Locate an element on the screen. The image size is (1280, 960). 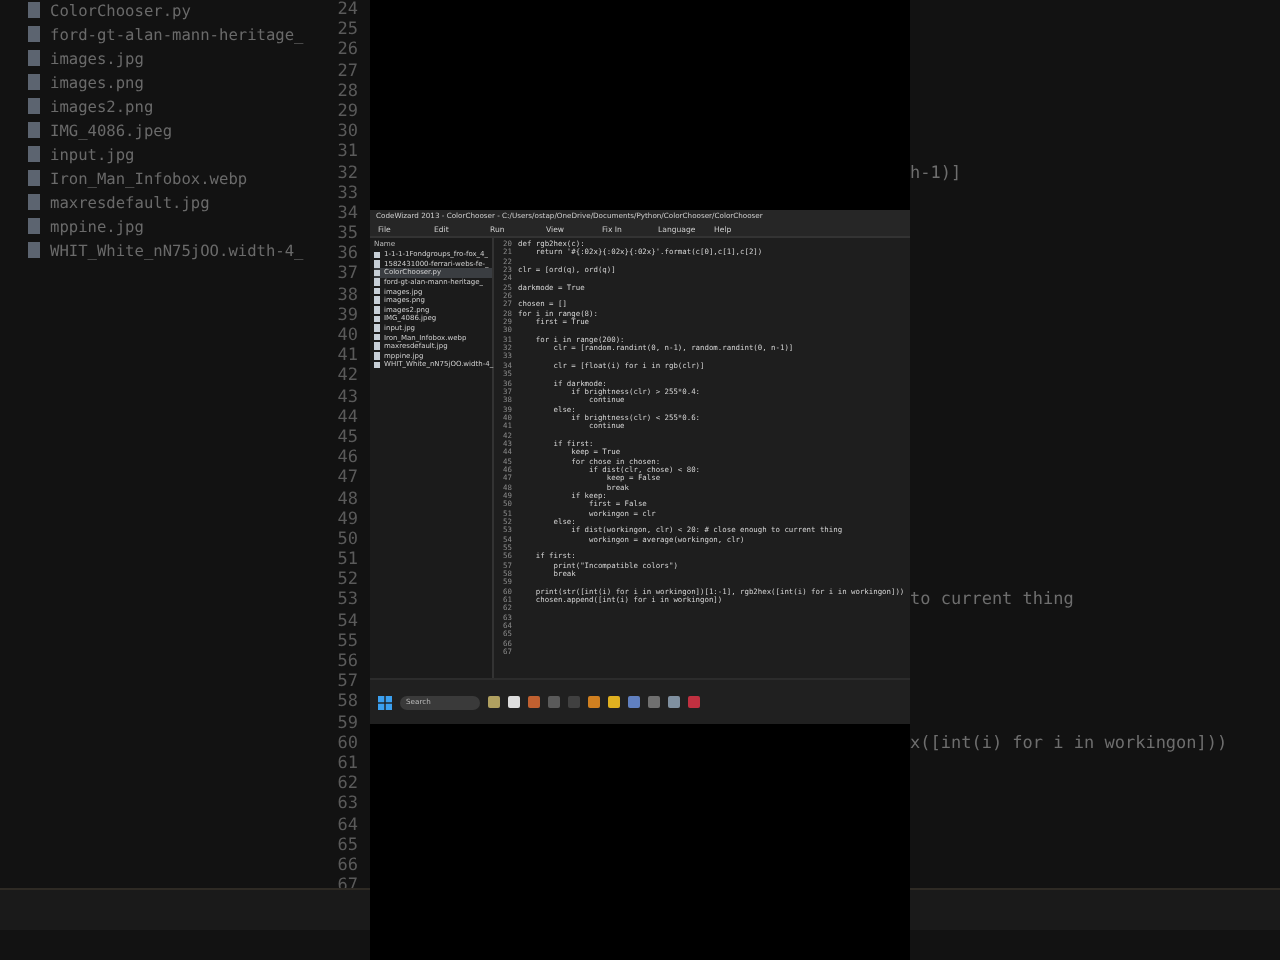
line-number: 64 is located at coordinates (347, 825).